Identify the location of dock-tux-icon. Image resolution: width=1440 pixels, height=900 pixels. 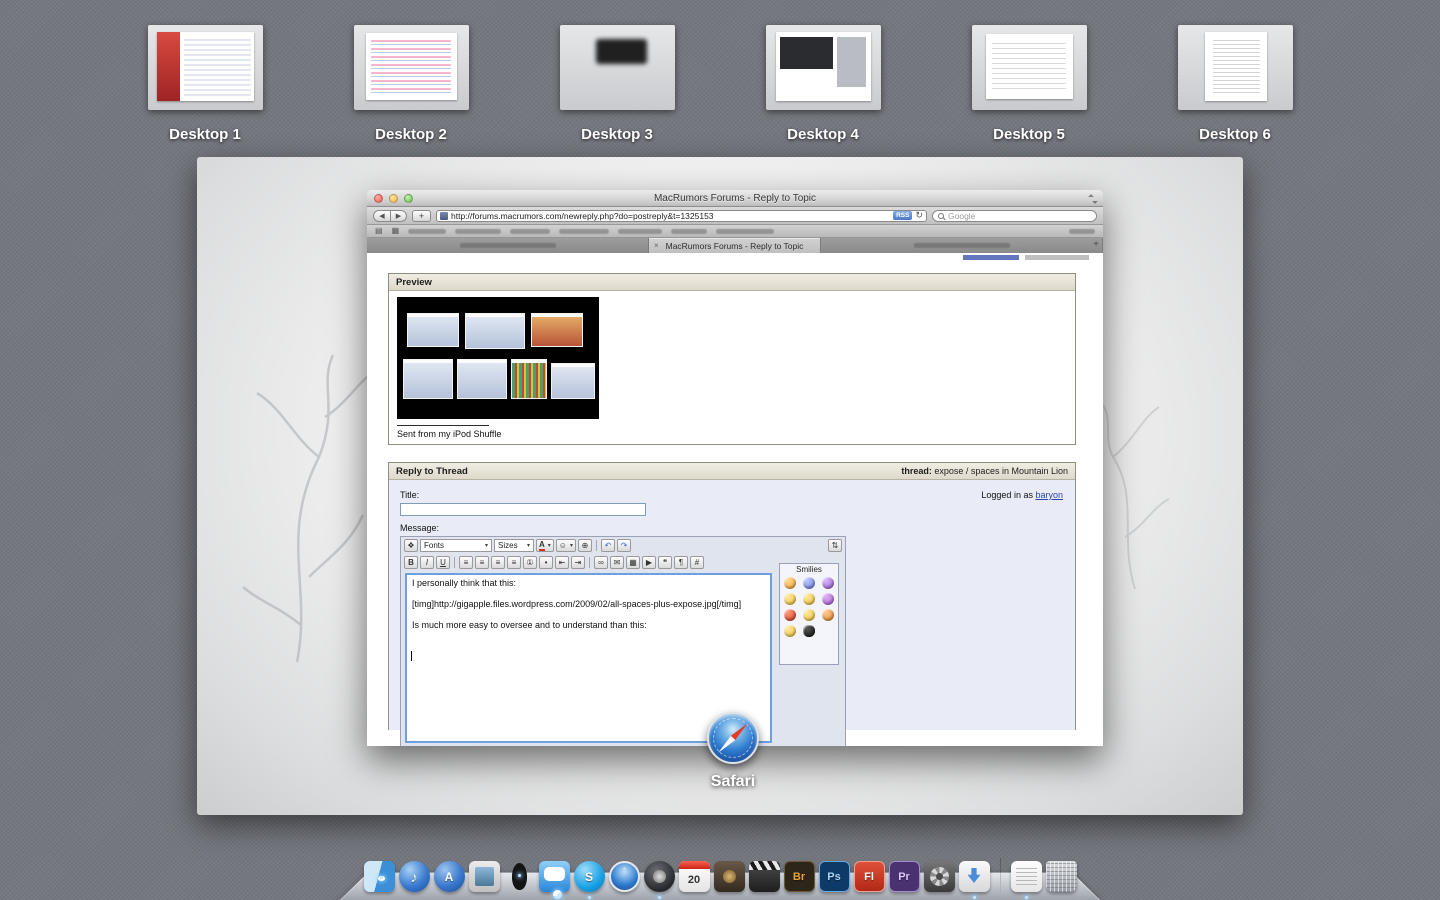
(519, 876).